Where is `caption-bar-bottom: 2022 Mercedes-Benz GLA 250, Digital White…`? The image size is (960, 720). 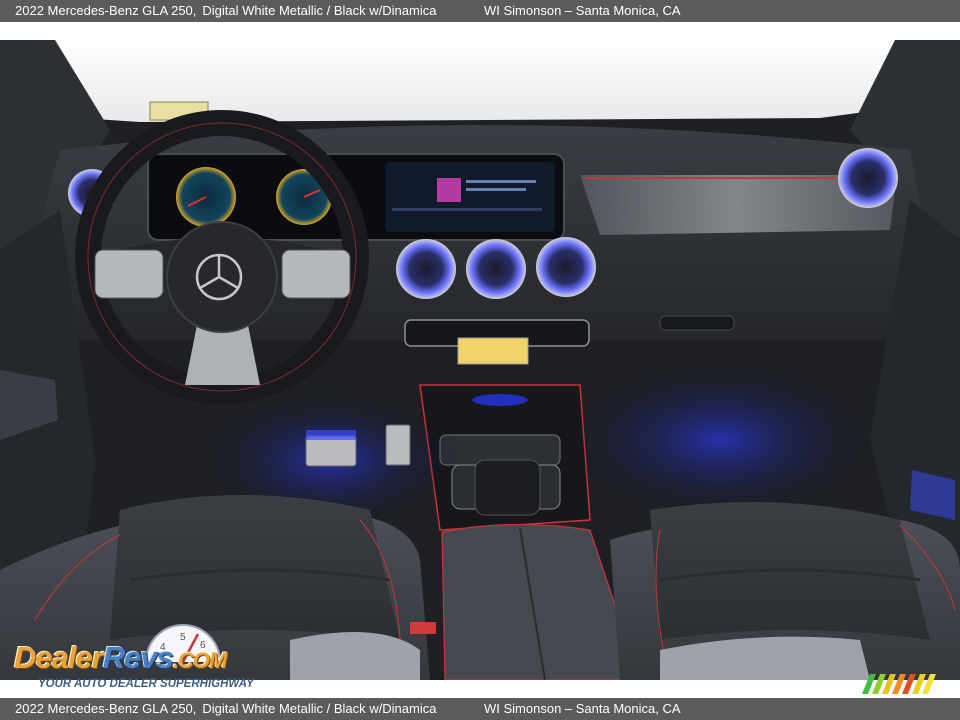
caption-bar-bottom: 2022 Mercedes-Benz GLA 250, Digital White… is located at coordinates (480, 709).